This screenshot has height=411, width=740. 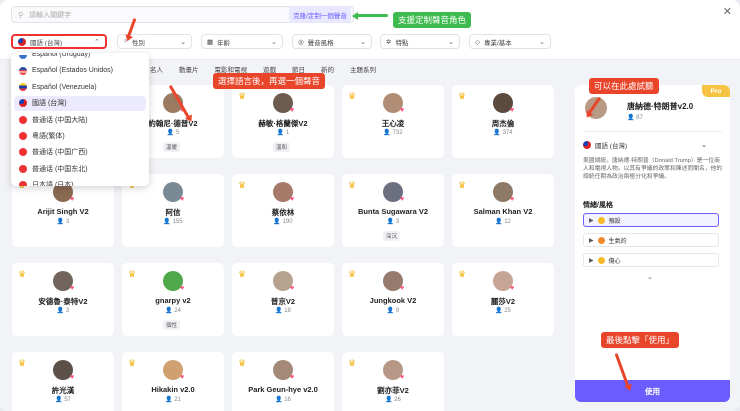 What do you see at coordinates (363, 69) in the screenshot?
I see `tab-themes: 主題系列` at bounding box center [363, 69].